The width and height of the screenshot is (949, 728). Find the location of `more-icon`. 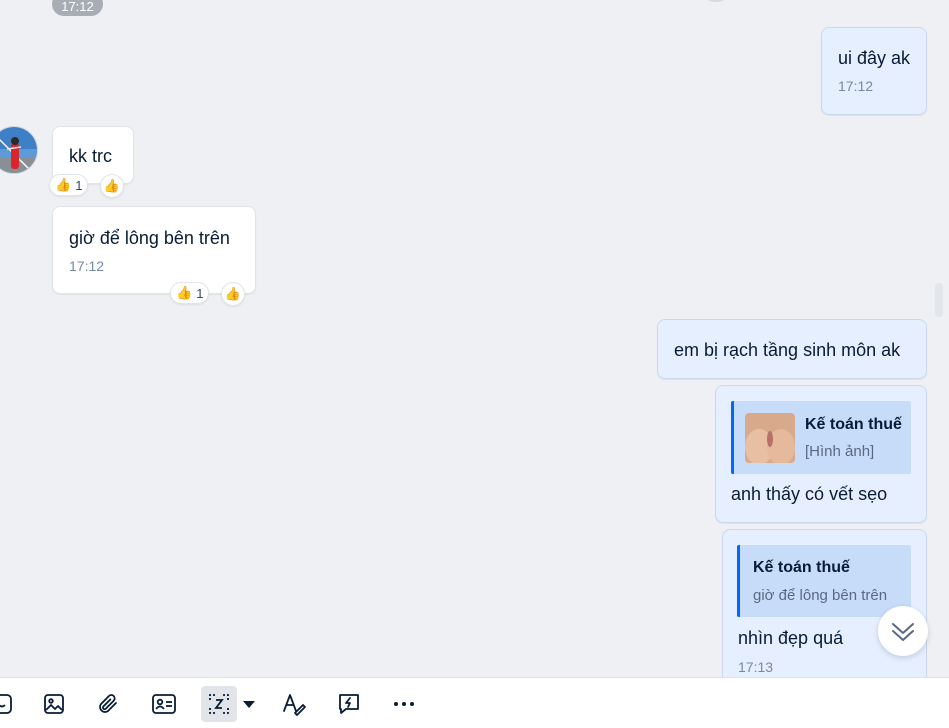

more-icon is located at coordinates (404, 704).